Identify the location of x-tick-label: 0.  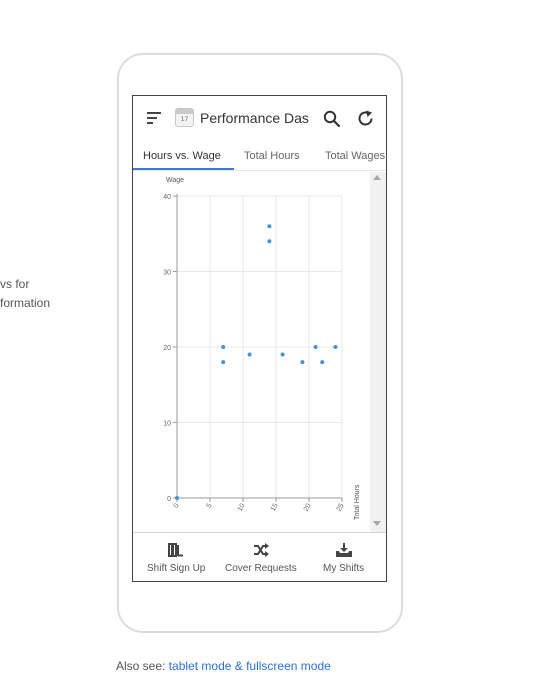
(177, 505).